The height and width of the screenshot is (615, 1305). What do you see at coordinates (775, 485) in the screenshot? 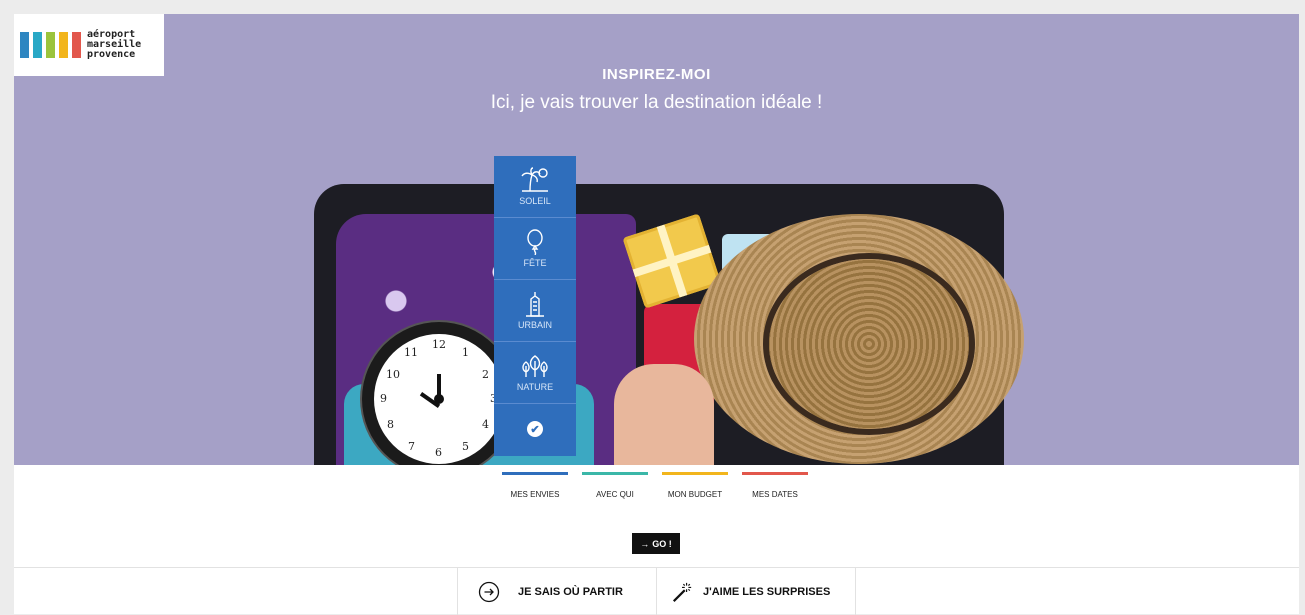
I see `step-mes-dates: MES DATES` at bounding box center [775, 485].